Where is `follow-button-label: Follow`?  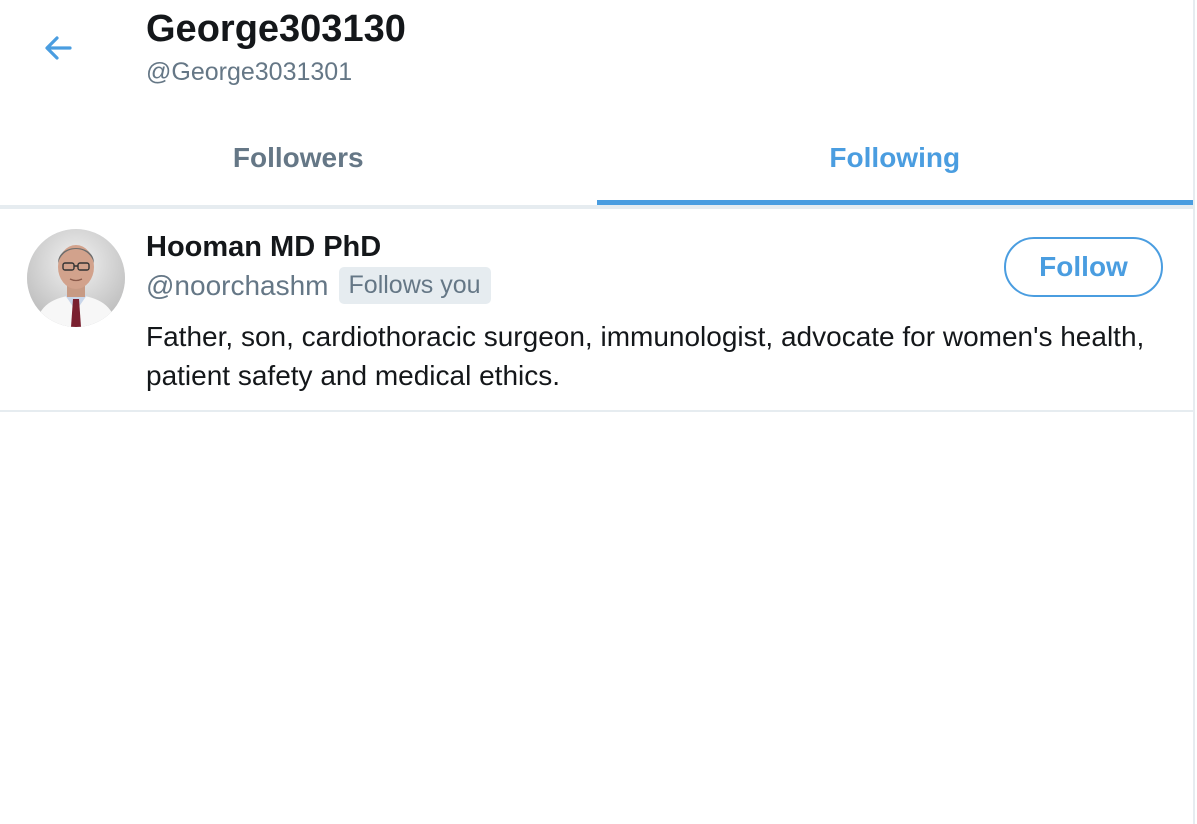 follow-button-label: Follow is located at coordinates (1083, 266).